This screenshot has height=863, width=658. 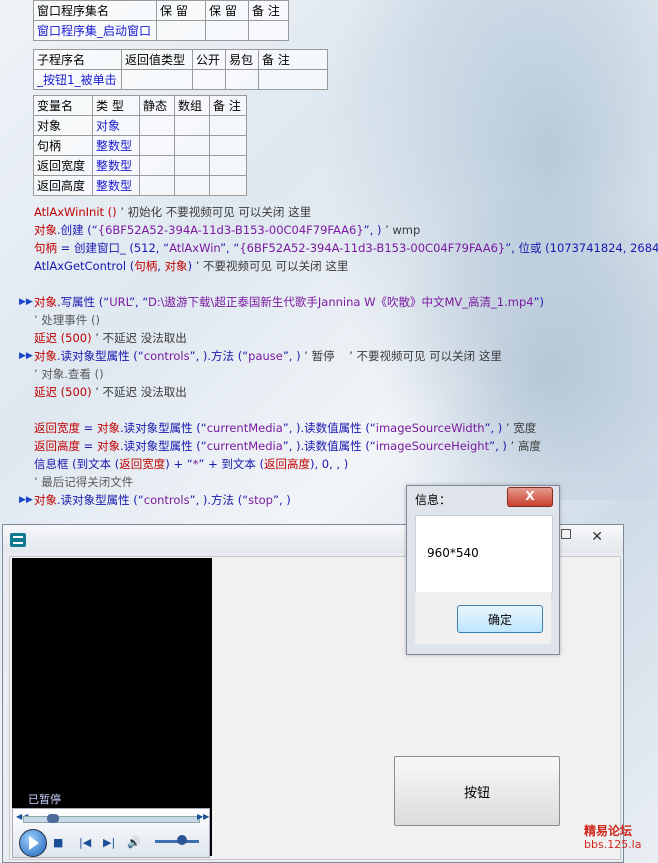 What do you see at coordinates (162, 500) in the screenshot?
I see `code-line: 对象.读对象型属性 (“controls”, ).方法 (“stop”, )` at bounding box center [162, 500].